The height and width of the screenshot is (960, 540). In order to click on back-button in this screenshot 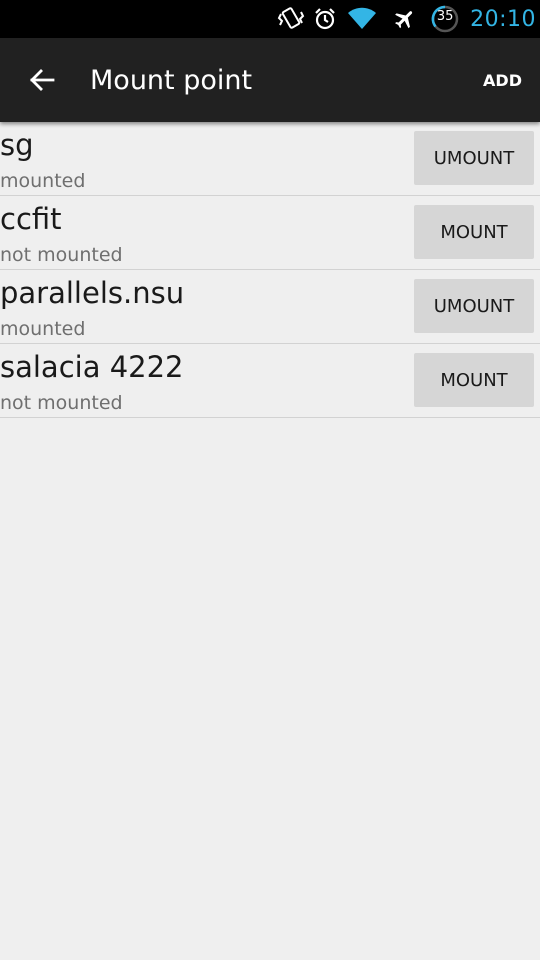, I will do `click(42, 80)`.